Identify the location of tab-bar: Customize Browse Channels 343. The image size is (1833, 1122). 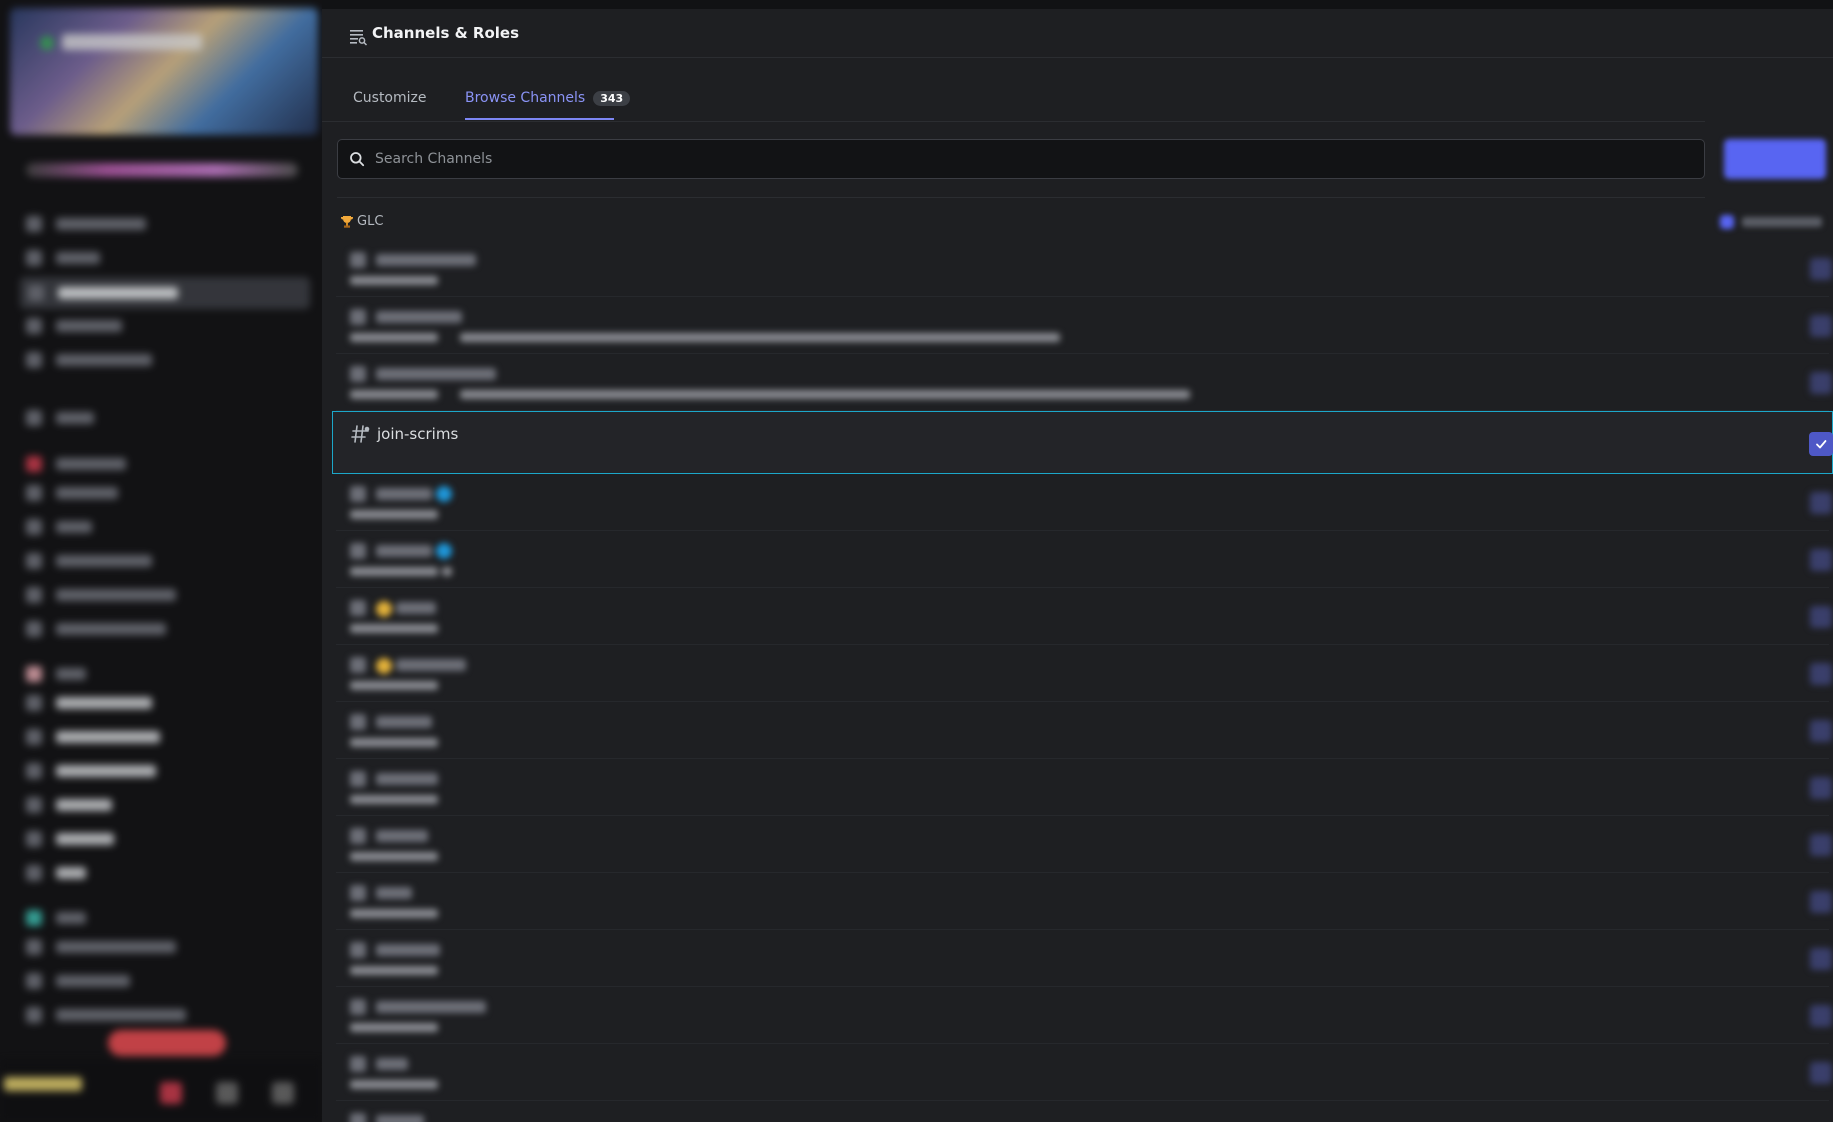
(1013, 90).